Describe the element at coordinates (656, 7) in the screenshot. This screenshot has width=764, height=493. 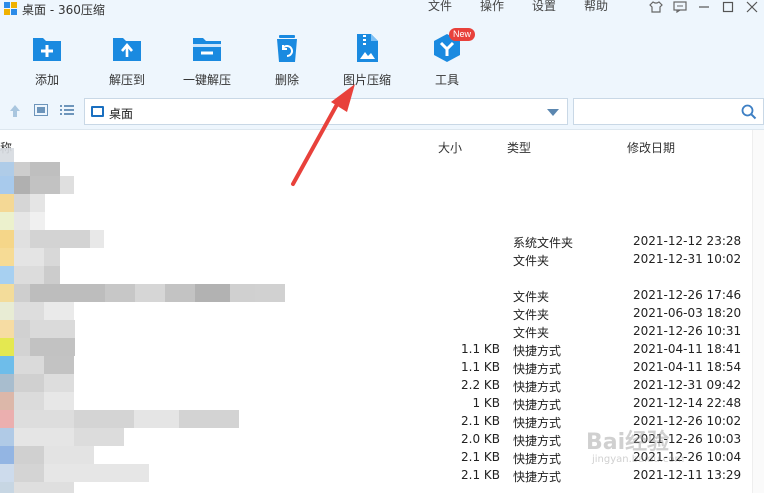
I see `skin-icon` at that location.